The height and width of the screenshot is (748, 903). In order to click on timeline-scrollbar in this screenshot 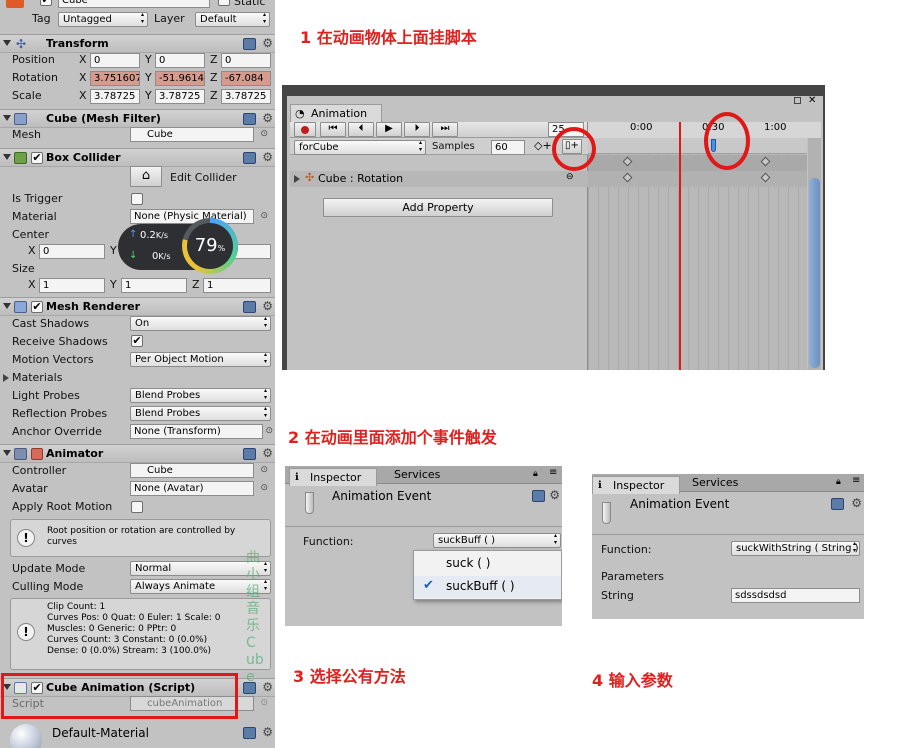, I will do `click(814, 254)`.